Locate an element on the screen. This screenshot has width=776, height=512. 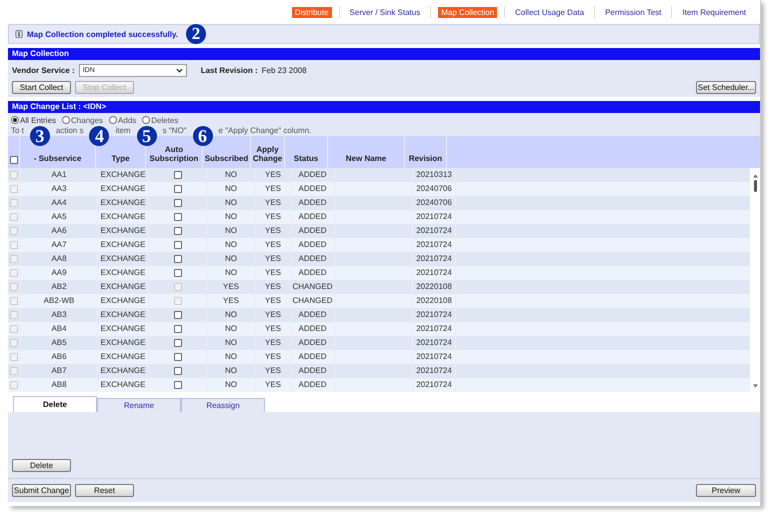
scroll-up-icon is located at coordinates (755, 176).